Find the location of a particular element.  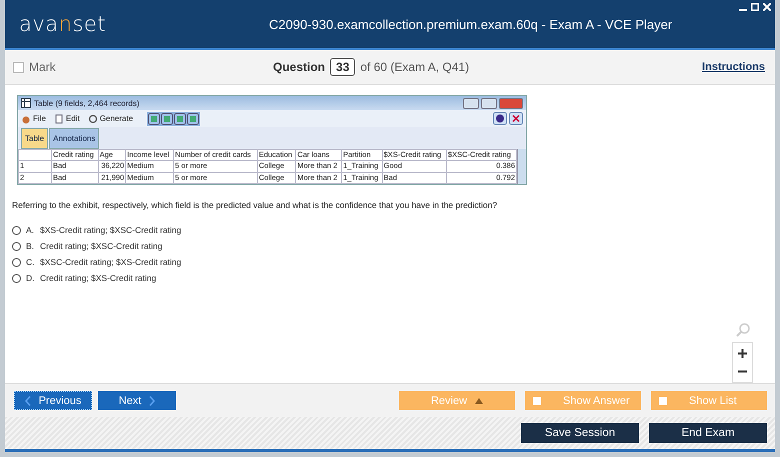

question-count: of 60 (Exam A, Q41) is located at coordinates (415, 67).